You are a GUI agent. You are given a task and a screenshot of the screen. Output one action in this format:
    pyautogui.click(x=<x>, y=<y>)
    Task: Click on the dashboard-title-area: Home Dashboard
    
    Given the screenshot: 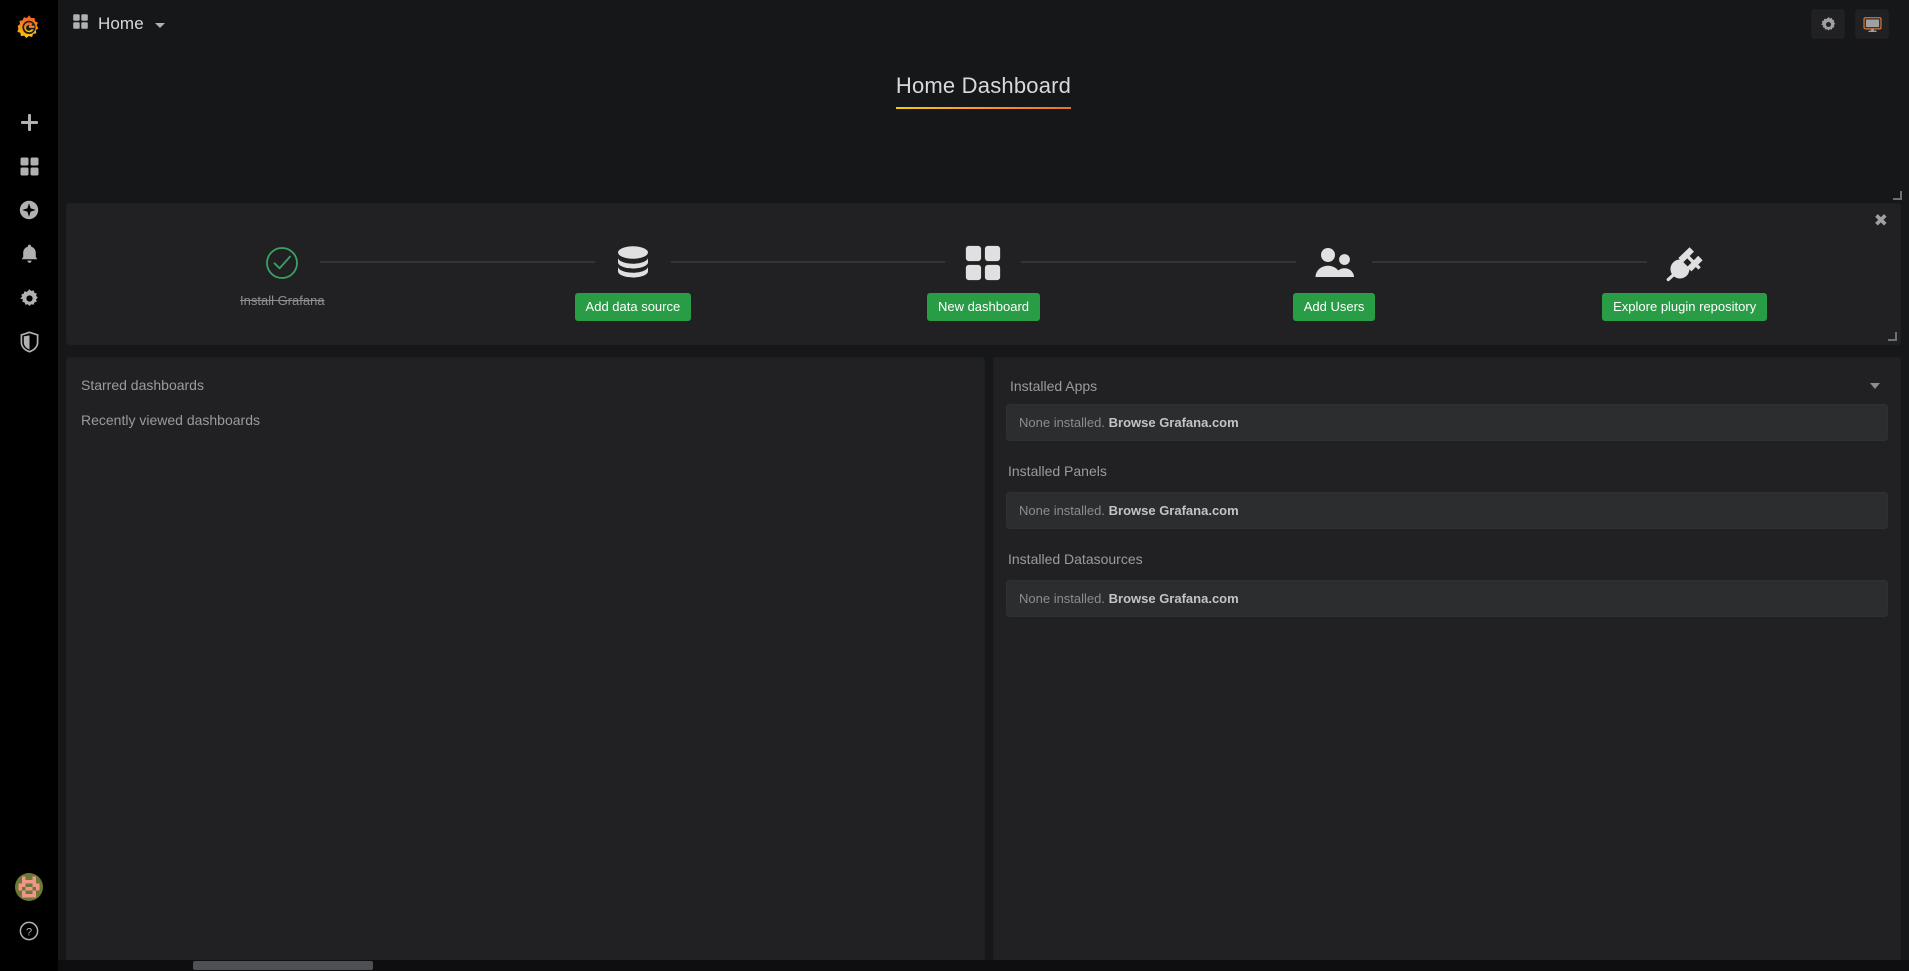 What is the action you would take?
    pyautogui.click(x=983, y=78)
    